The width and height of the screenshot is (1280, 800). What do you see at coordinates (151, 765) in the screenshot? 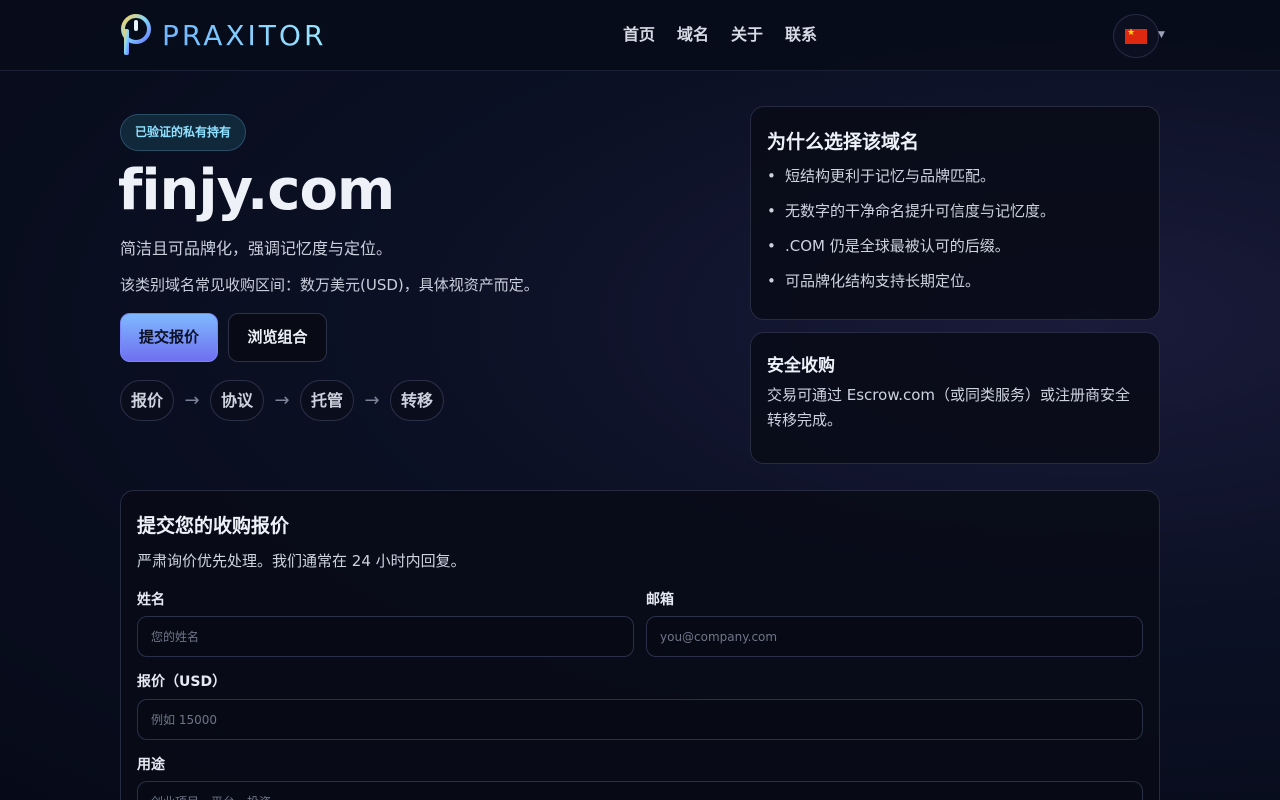
I see `purpose-label: 用途` at bounding box center [151, 765].